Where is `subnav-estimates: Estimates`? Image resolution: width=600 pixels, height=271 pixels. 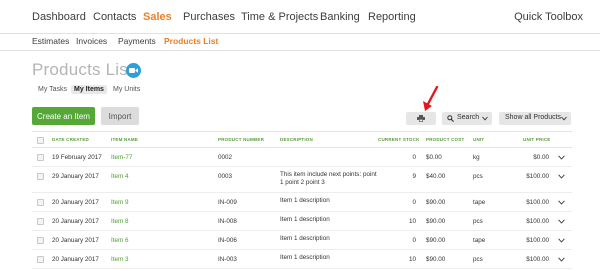 subnav-estimates: Estimates is located at coordinates (50, 41).